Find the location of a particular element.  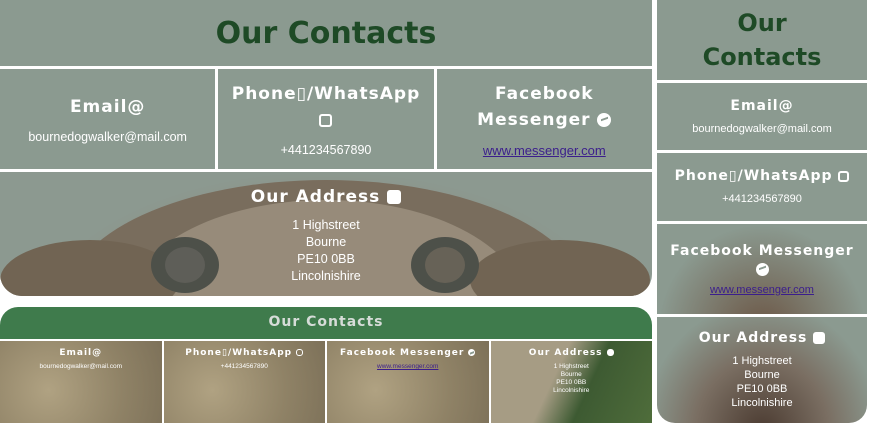

mobile-address-heading: Our Address is located at coordinates (762, 338).